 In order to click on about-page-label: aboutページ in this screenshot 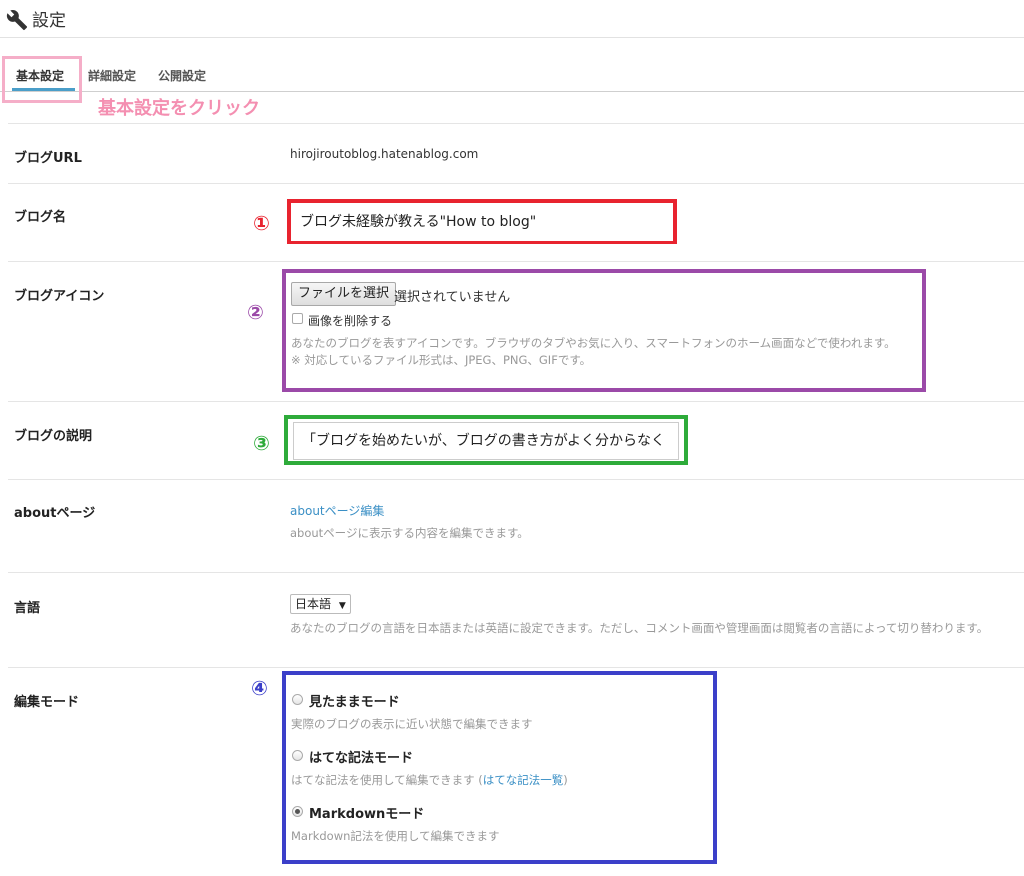, I will do `click(55, 513)`.